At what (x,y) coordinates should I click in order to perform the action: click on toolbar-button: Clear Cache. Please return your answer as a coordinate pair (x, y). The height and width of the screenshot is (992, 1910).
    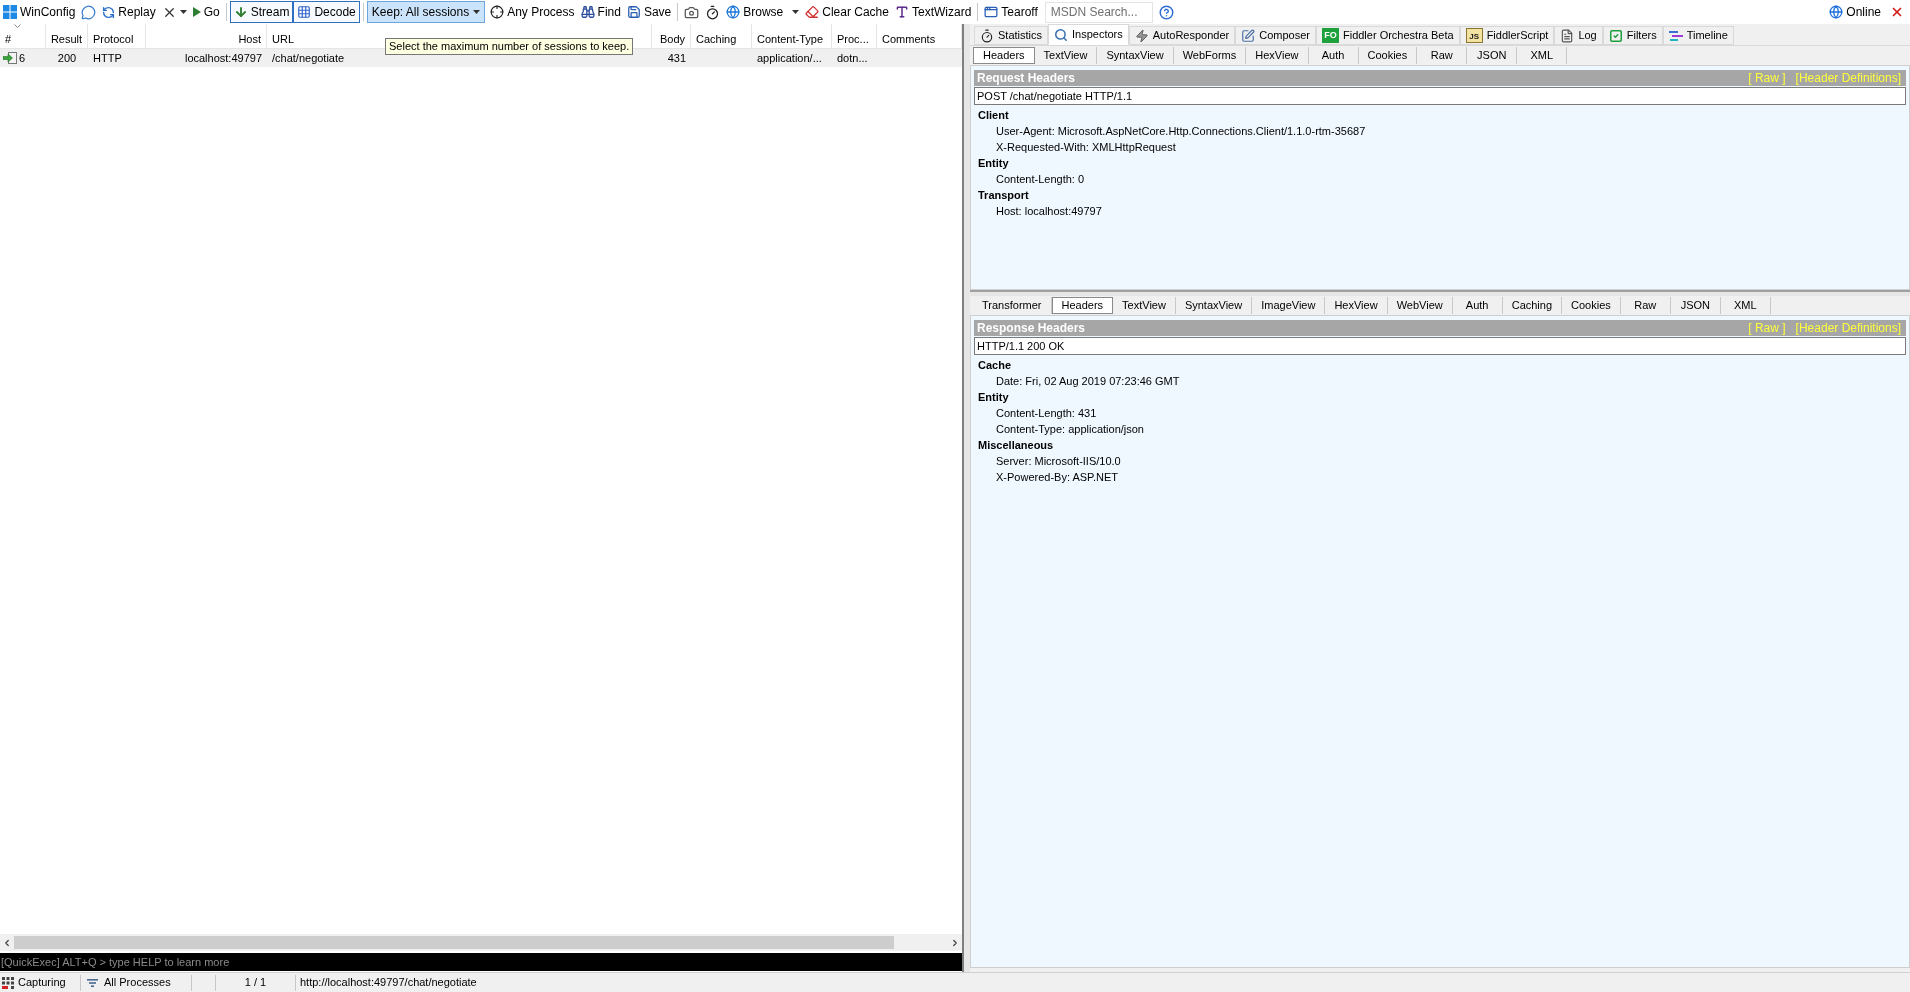
    Looking at the image, I should click on (847, 12).